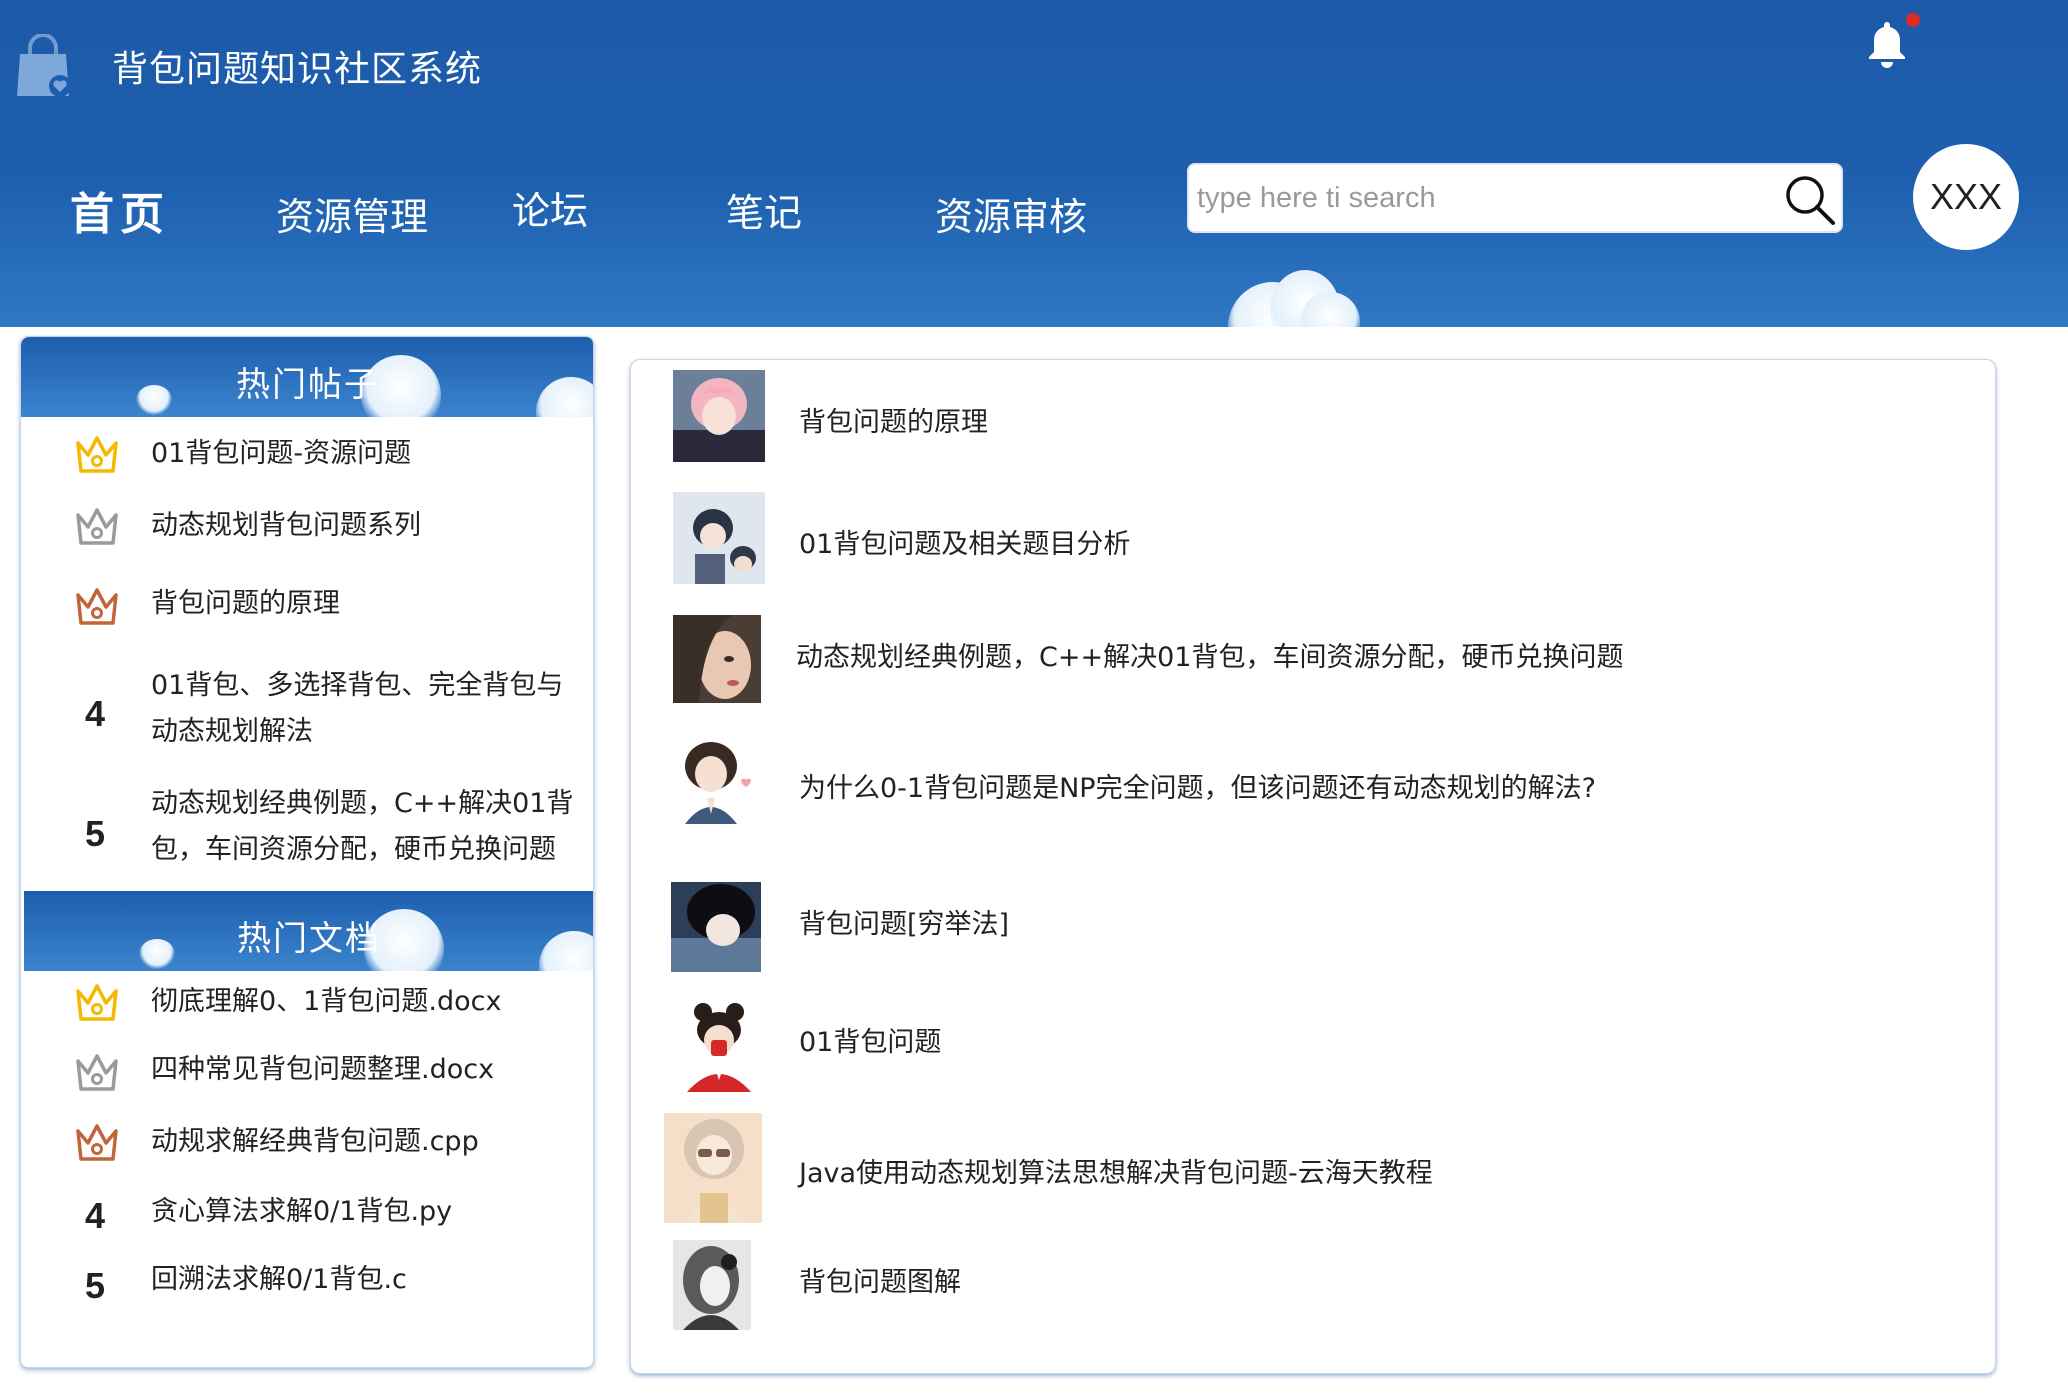 The width and height of the screenshot is (2068, 1400). Describe the element at coordinates (1314, 1046) in the screenshot. I see `post-list-item: 01背包问题` at that location.